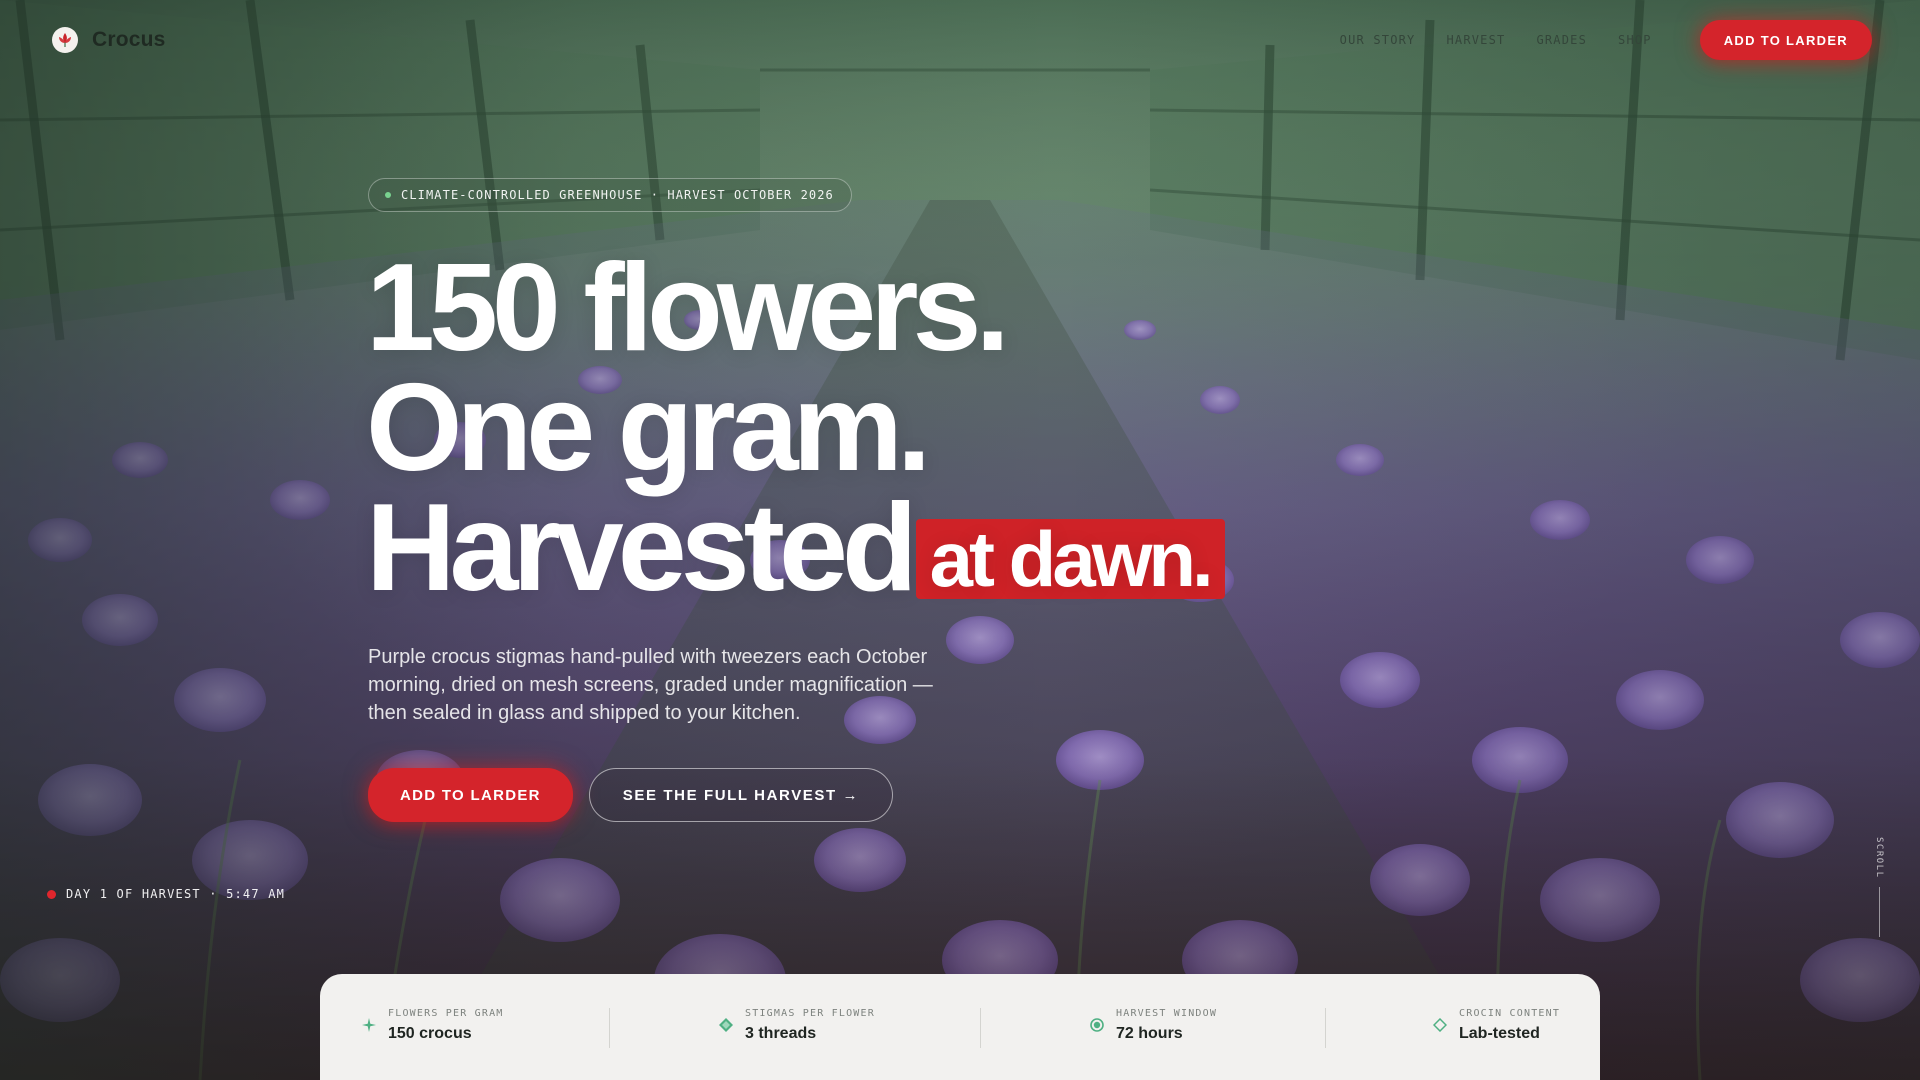 Image resolution: width=1920 pixels, height=1080 pixels. Describe the element at coordinates (1510, 1013) in the screenshot. I see `stat-label: CROCIN CONTENT` at that location.